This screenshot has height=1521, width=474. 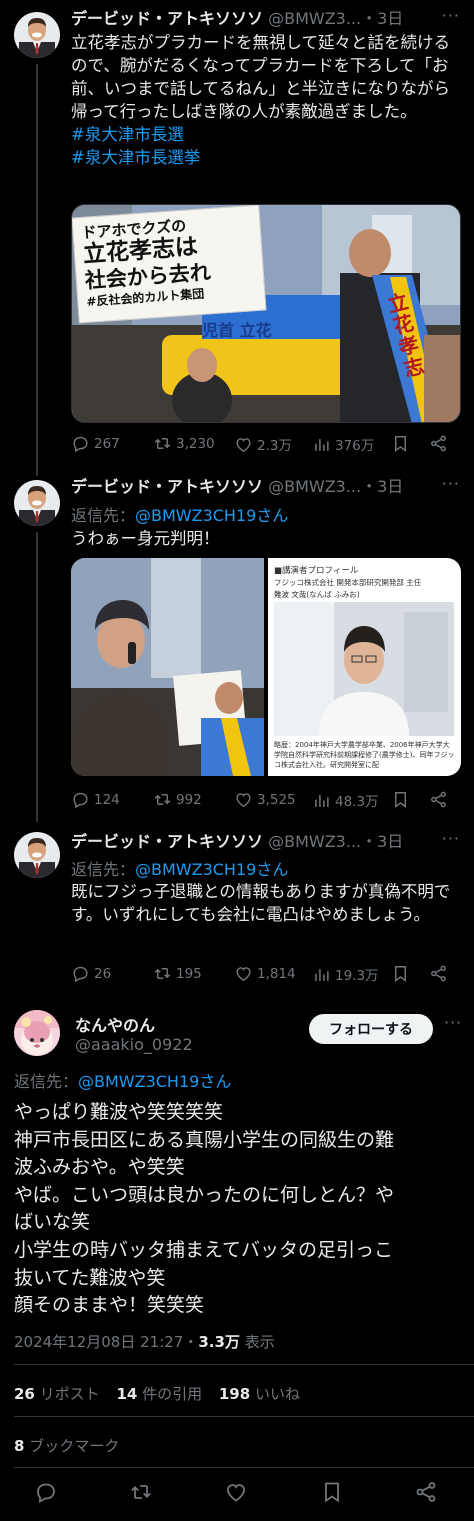 I want to click on tweet-line: 抜いてた難波や笑, so click(x=90, y=1277).